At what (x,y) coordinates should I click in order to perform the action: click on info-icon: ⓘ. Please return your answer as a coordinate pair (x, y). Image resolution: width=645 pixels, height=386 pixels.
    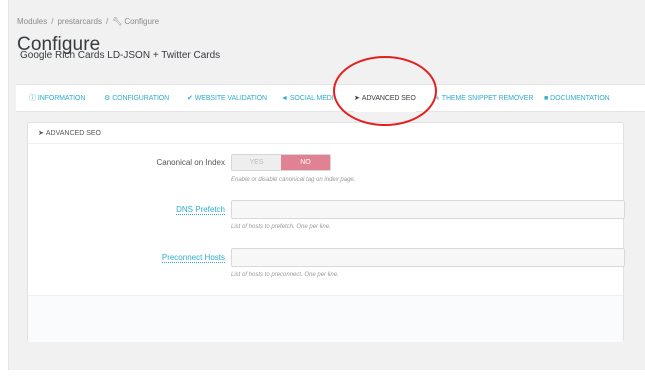
    Looking at the image, I should click on (32, 98).